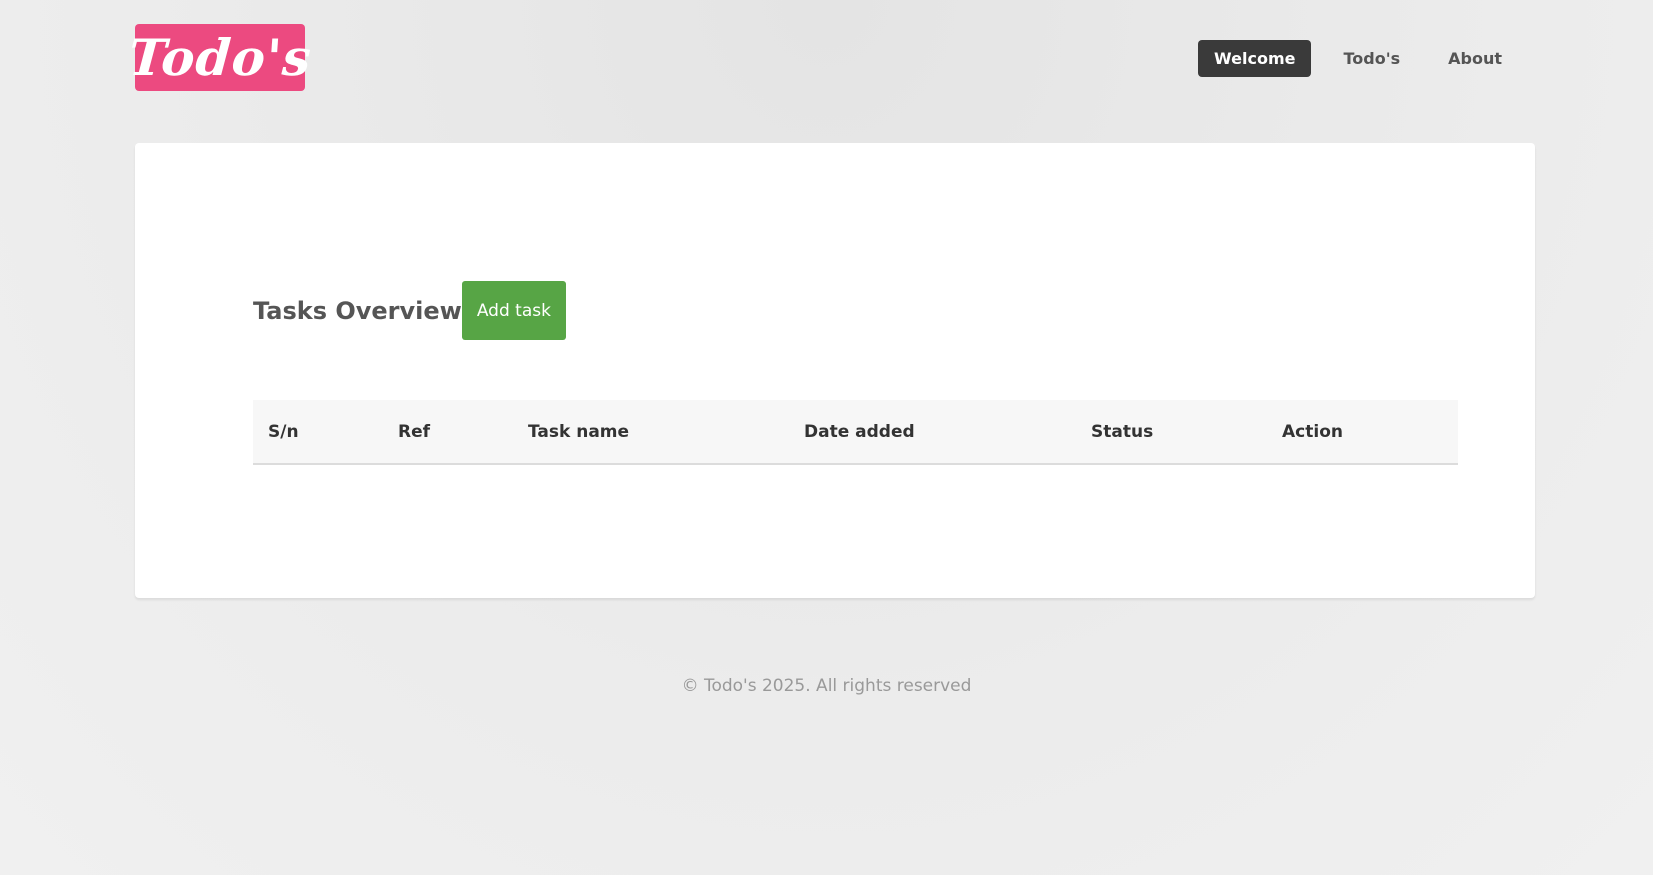  What do you see at coordinates (414, 431) in the screenshot?
I see `column-header-ref: Ref` at bounding box center [414, 431].